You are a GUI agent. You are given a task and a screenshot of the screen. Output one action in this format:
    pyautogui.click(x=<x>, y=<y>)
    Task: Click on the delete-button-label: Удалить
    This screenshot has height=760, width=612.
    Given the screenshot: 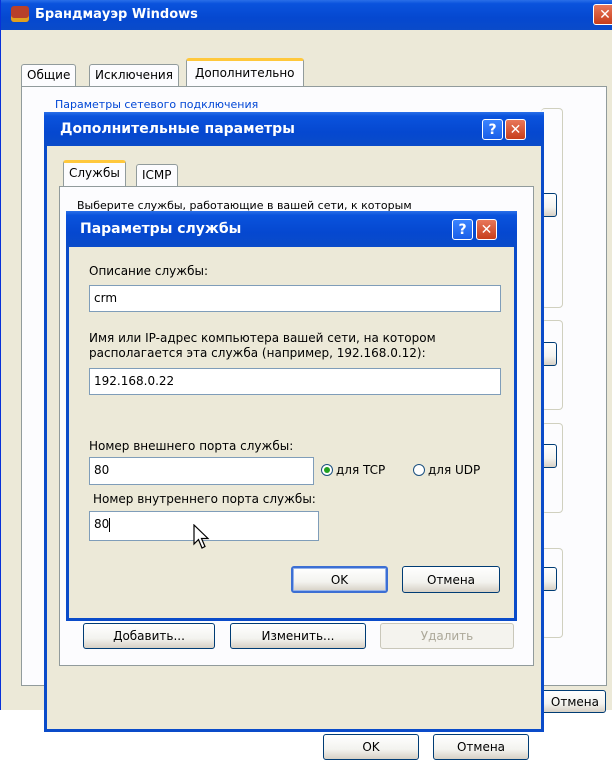 What is the action you would take?
    pyautogui.click(x=447, y=636)
    